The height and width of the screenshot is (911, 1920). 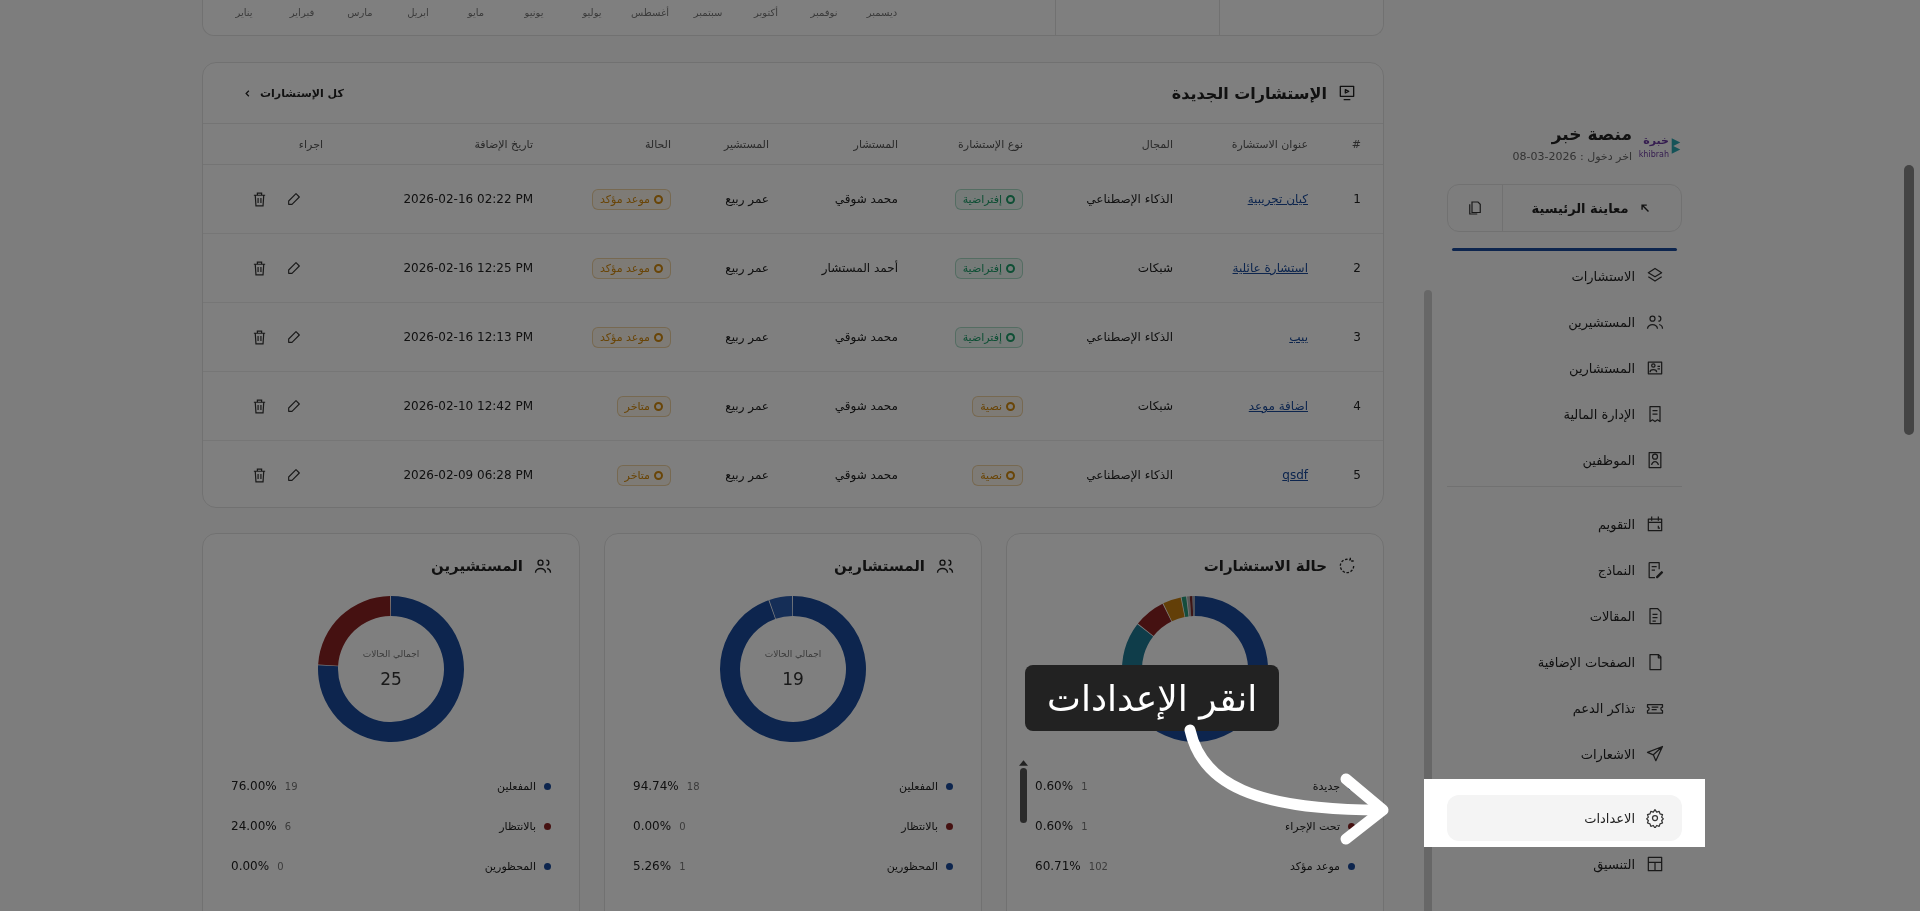 I want to click on menu-item: تذاكر الدعم, so click(x=1564, y=708).